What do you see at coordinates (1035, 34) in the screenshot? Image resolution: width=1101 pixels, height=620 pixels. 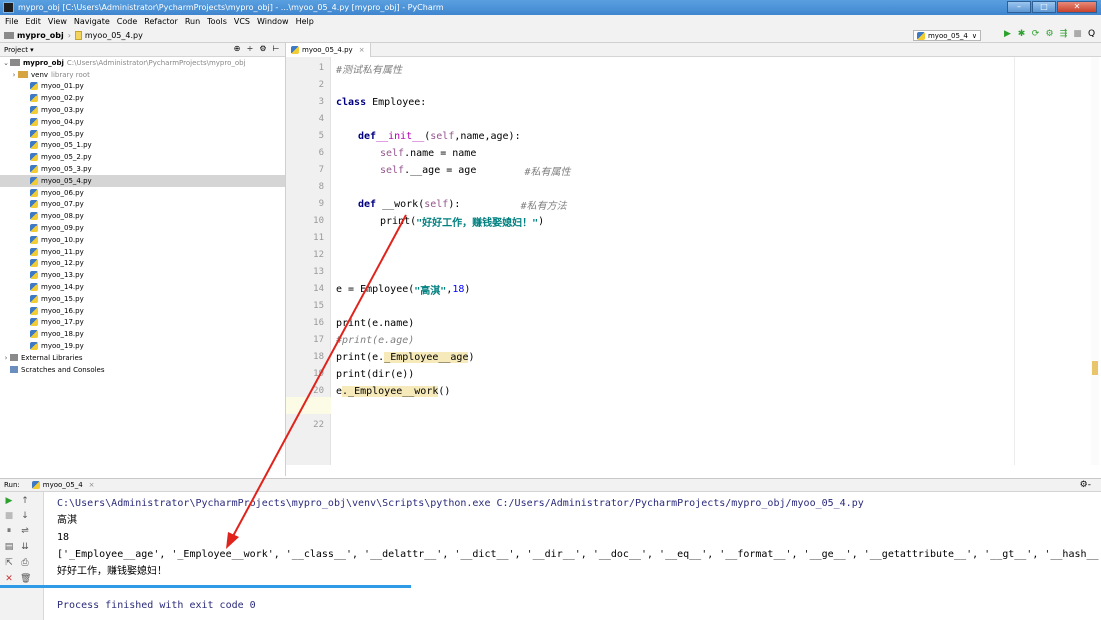 I see `rerun-icon: ⟳` at bounding box center [1035, 34].